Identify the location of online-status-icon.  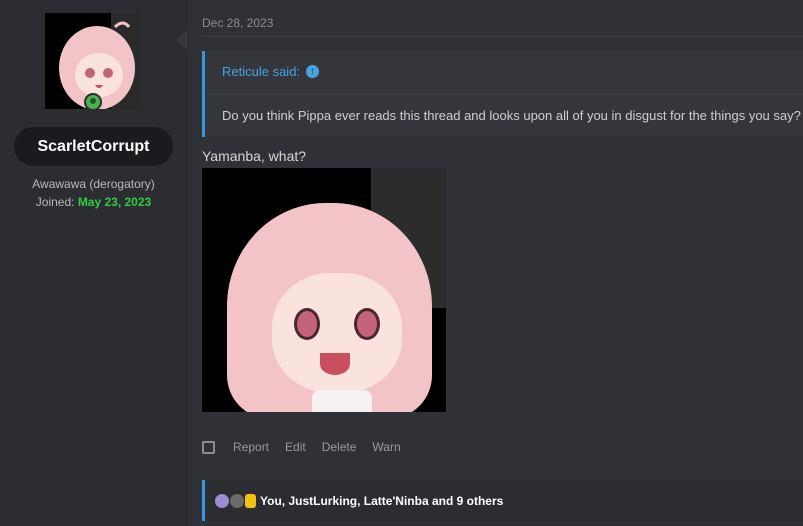
(93, 102).